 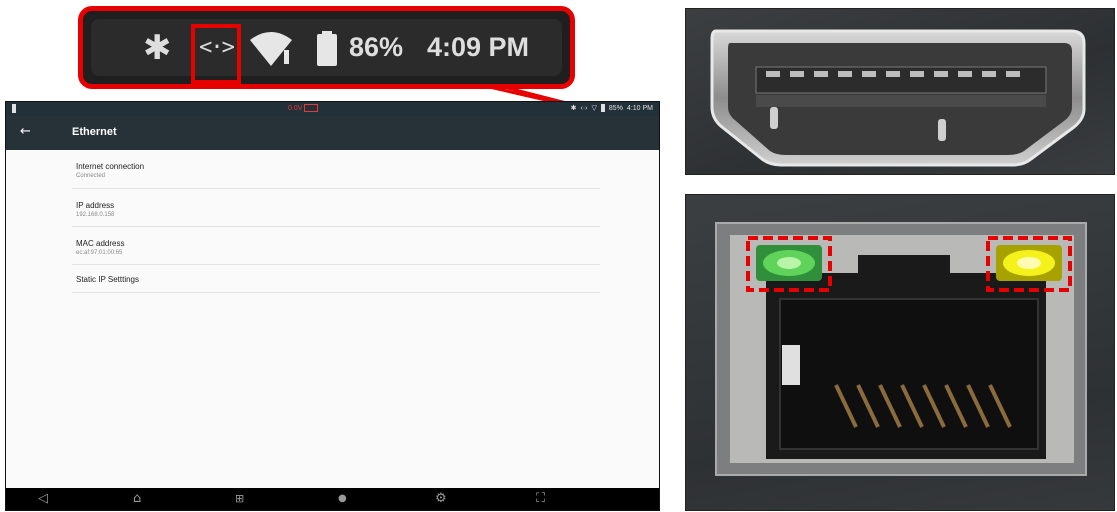 I want to click on app-bar: ← Ethernet, so click(x=332, y=133).